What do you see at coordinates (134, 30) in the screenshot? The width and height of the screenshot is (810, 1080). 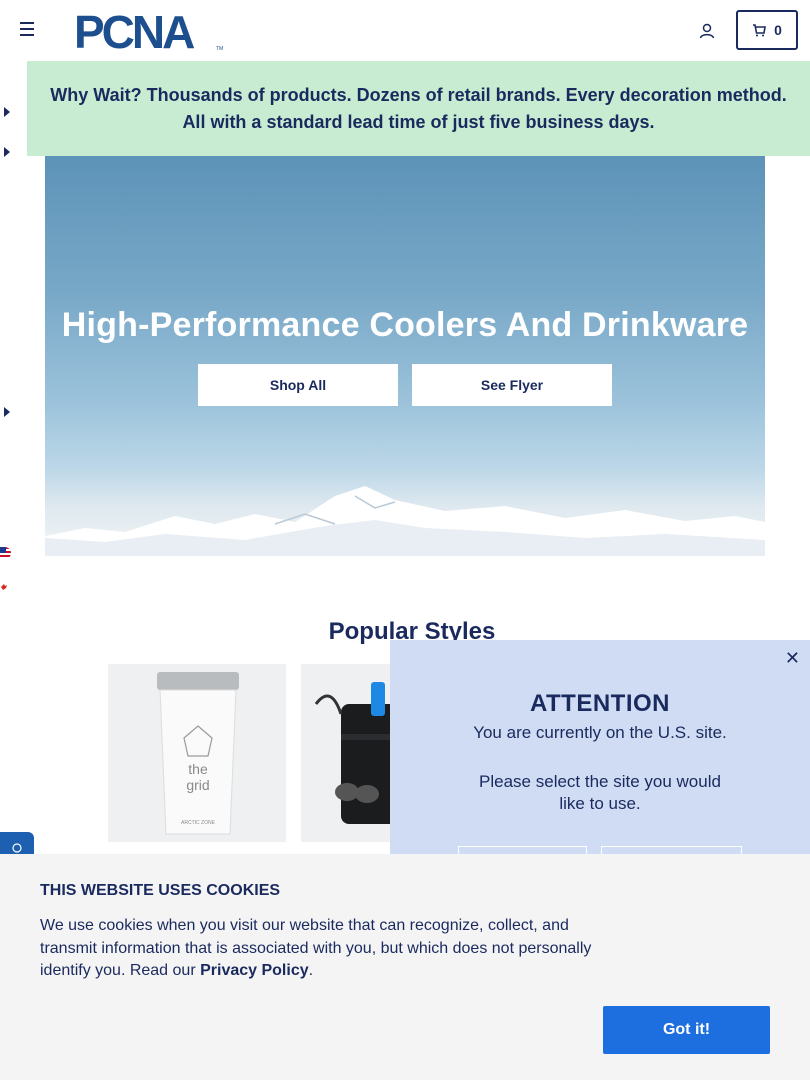 I see `svg-text: PCNA` at bounding box center [134, 30].